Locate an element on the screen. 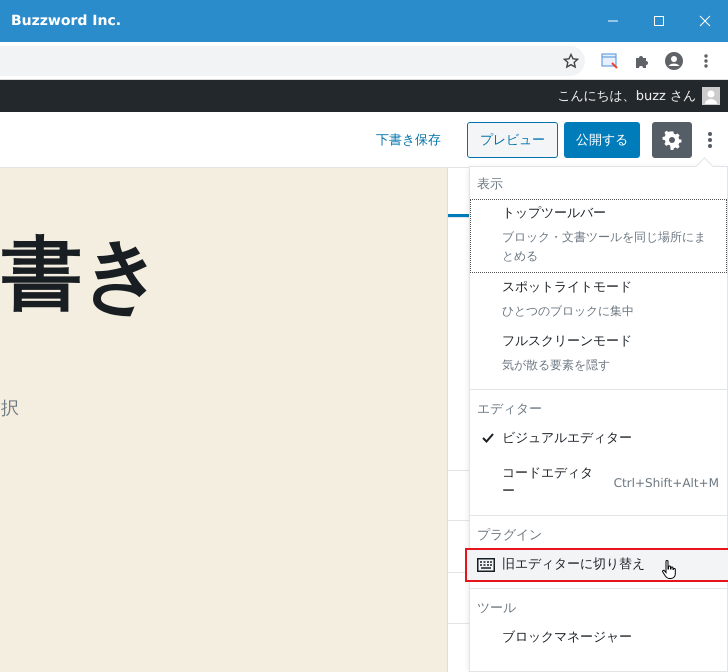 The height and width of the screenshot is (672, 728). hand-cursor-icon is located at coordinates (669, 570).